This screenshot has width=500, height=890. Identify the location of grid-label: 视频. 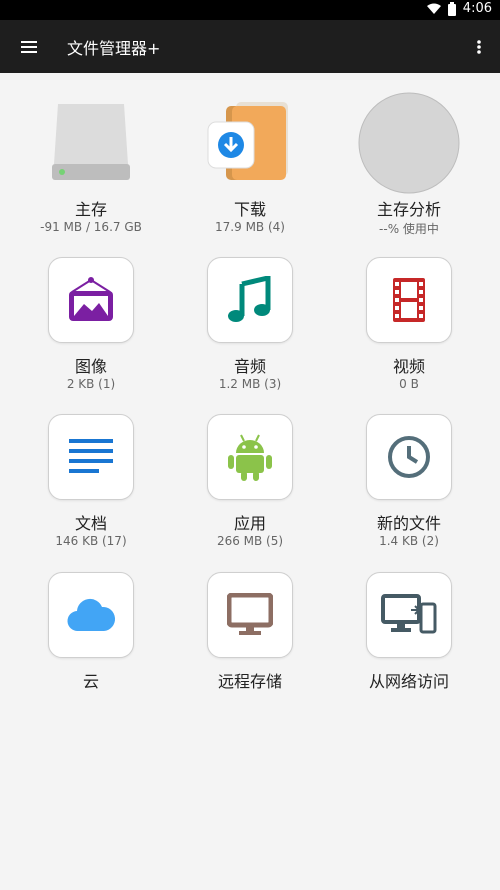
(408, 366).